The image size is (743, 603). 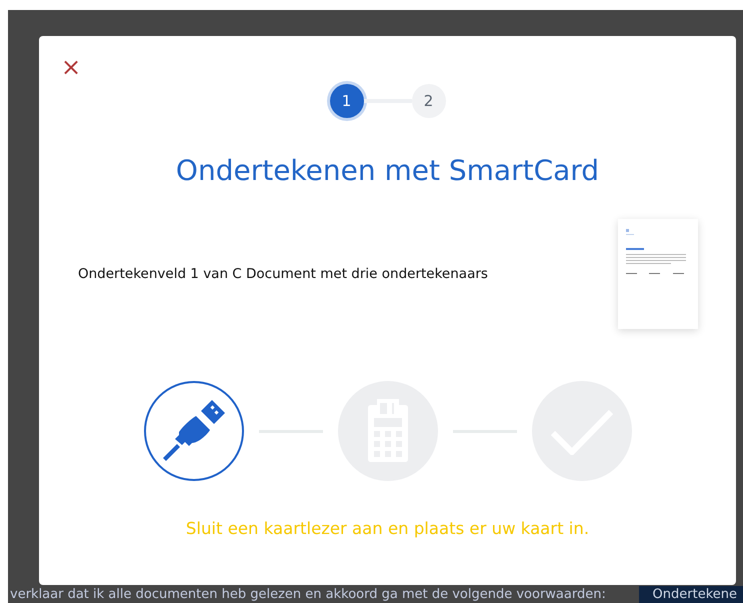 I want to click on dialog-title: Ondertekenen met SmartCard, so click(x=388, y=170).